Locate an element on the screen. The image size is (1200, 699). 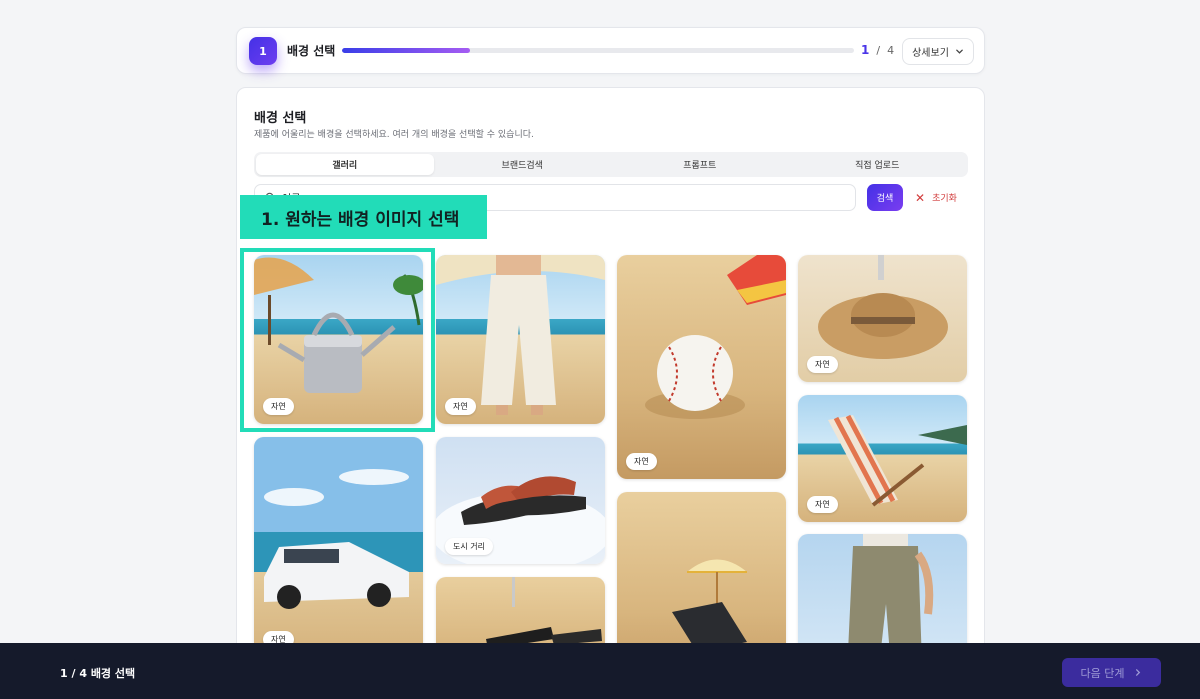
progress-bar is located at coordinates (598, 50).